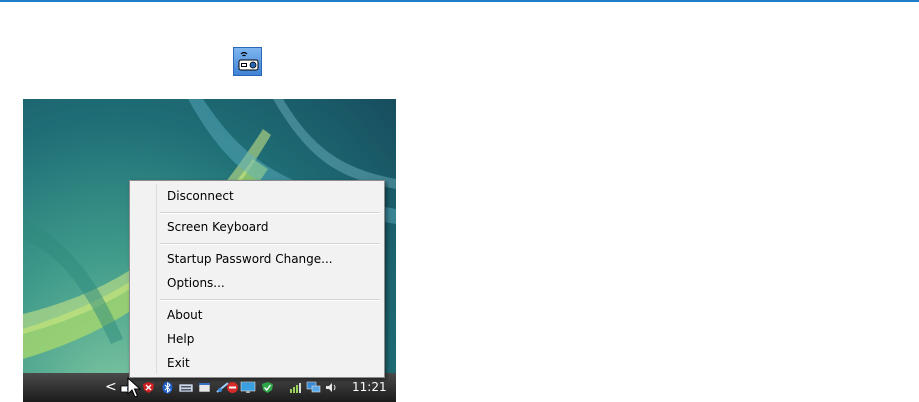 Image resolution: width=919 pixels, height=402 pixels. I want to click on header-rule, so click(459, 1).